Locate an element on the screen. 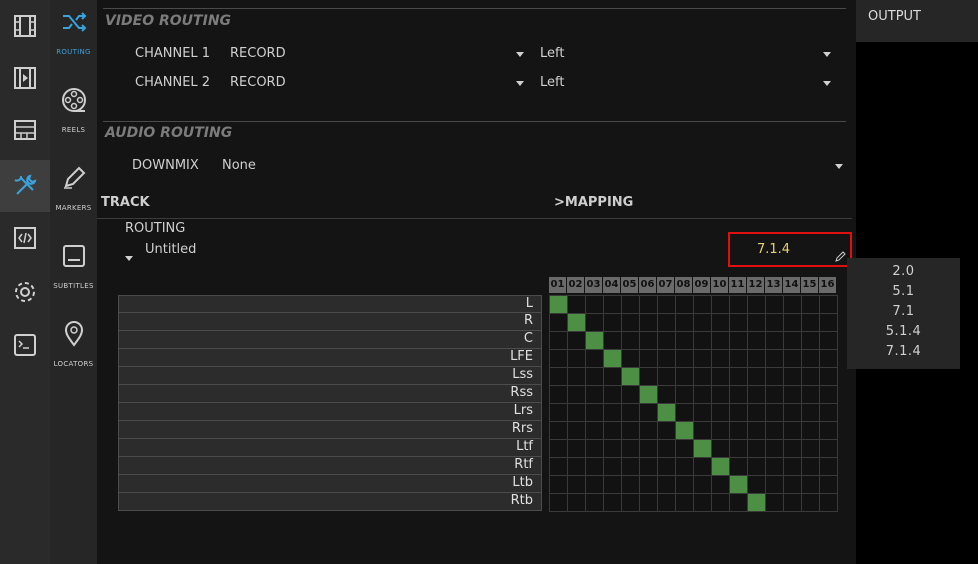 The image size is (978, 564). pencil-icon is located at coordinates (841, 256).